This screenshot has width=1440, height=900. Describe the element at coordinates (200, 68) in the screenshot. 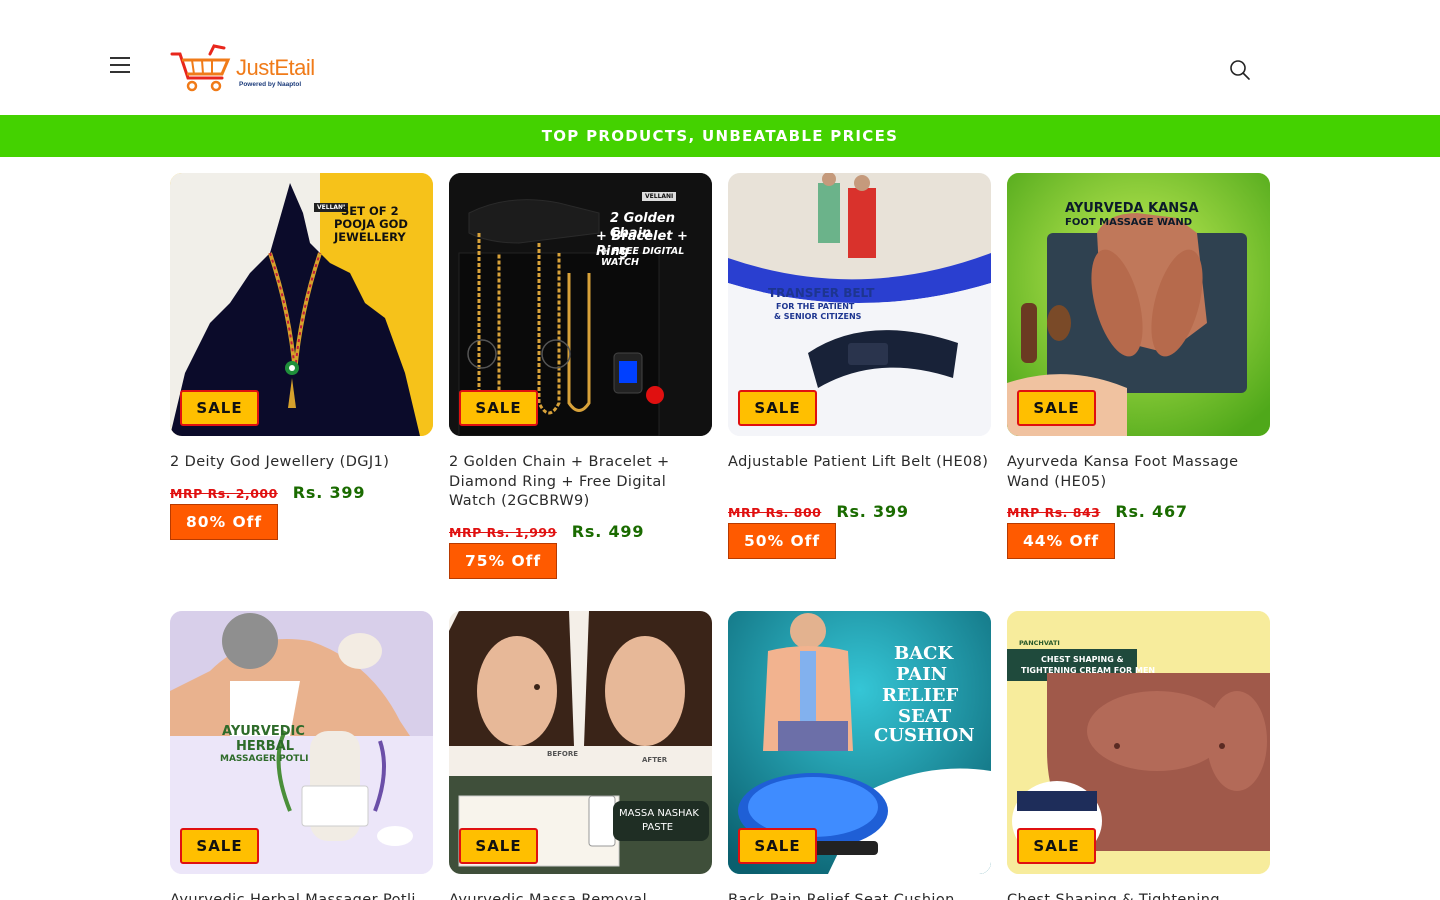

I see `cart-icon` at that location.